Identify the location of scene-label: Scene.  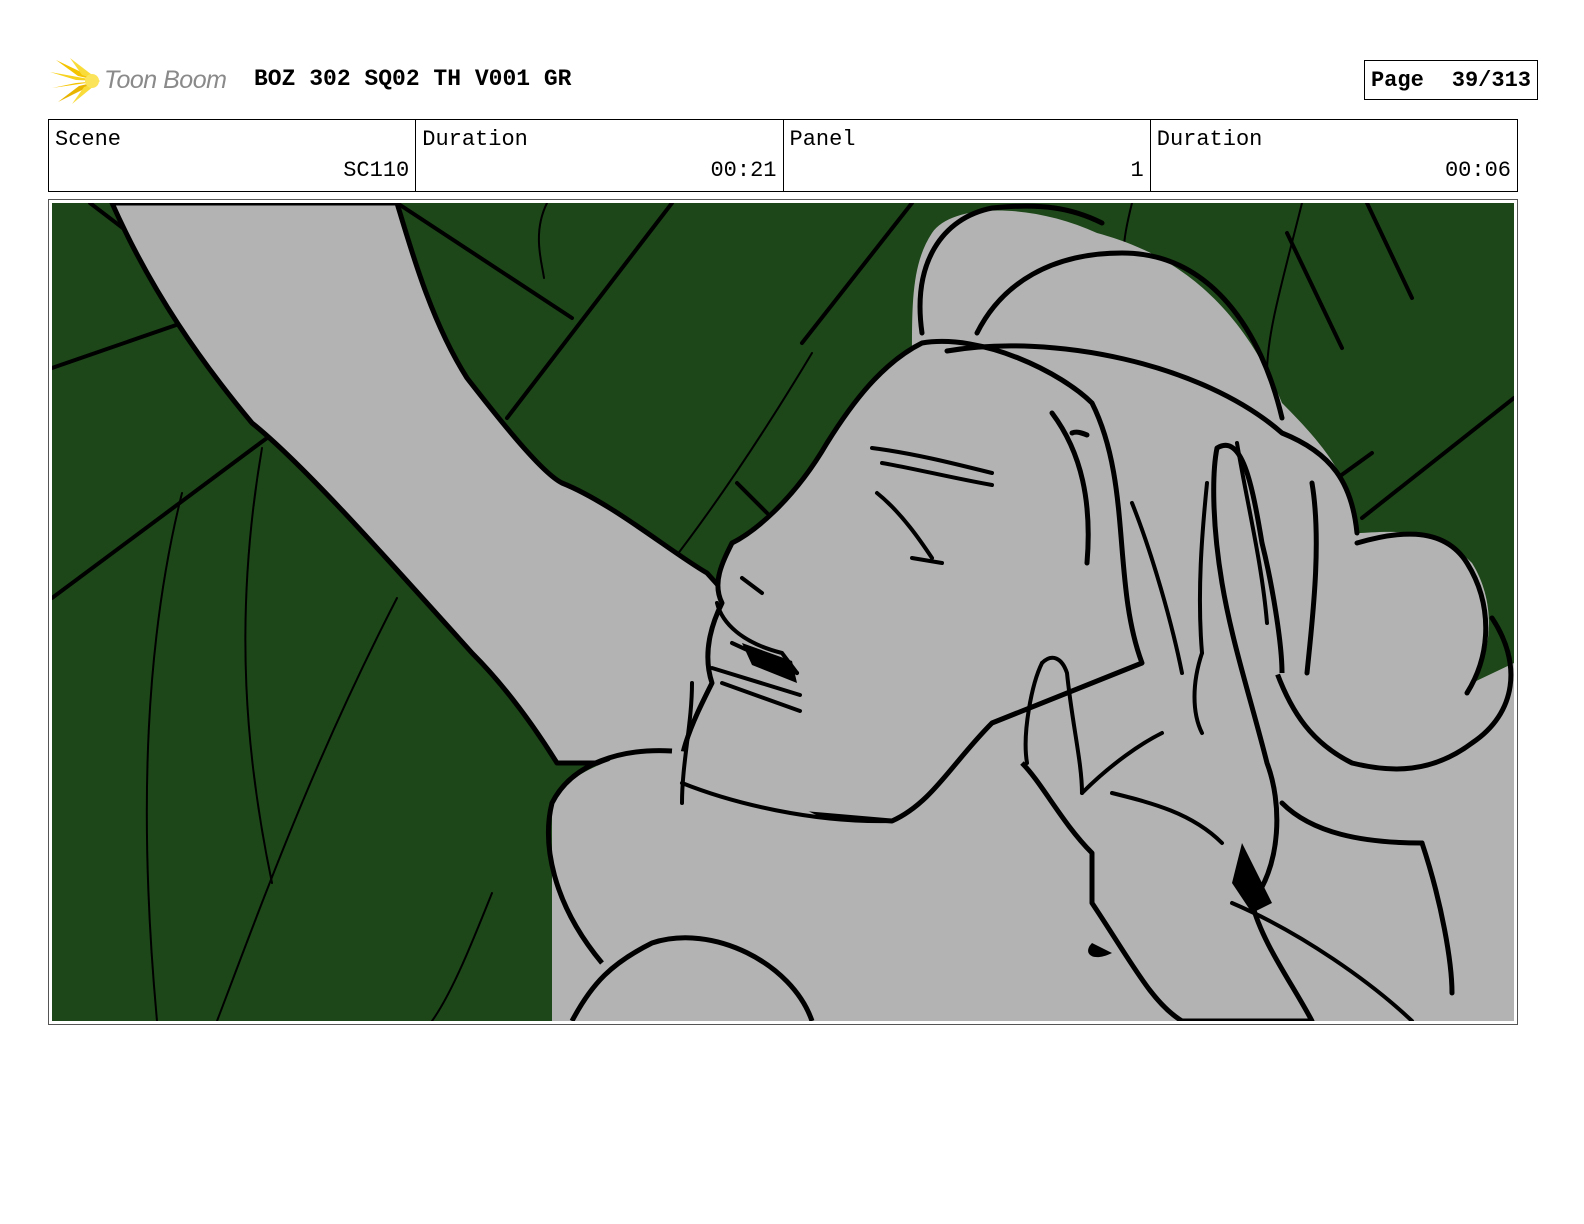
(88, 139).